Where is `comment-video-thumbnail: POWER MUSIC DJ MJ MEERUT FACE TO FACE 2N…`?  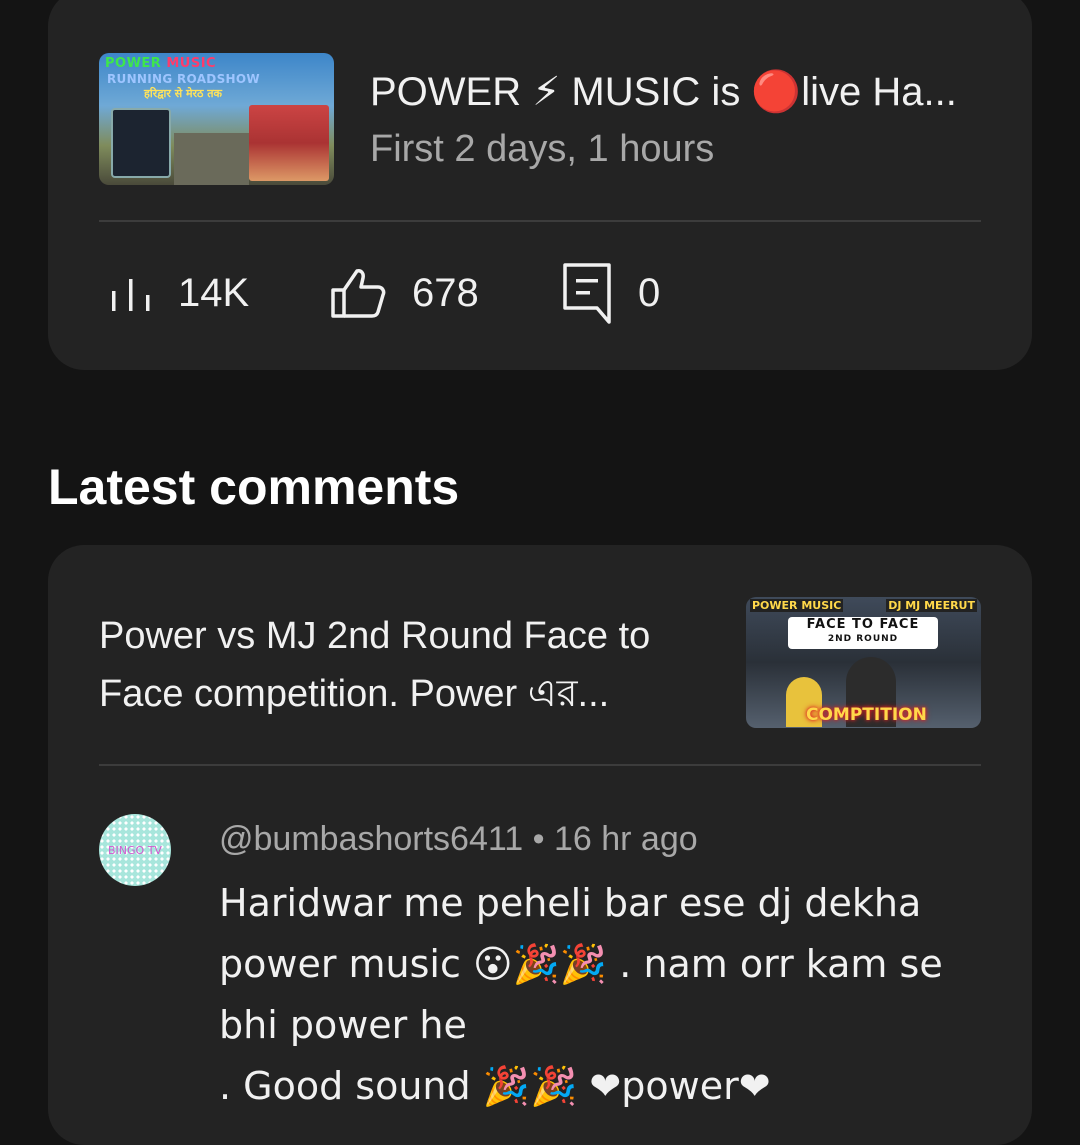 comment-video-thumbnail: POWER MUSIC DJ MJ MEERUT FACE TO FACE 2N… is located at coordinates (863, 662).